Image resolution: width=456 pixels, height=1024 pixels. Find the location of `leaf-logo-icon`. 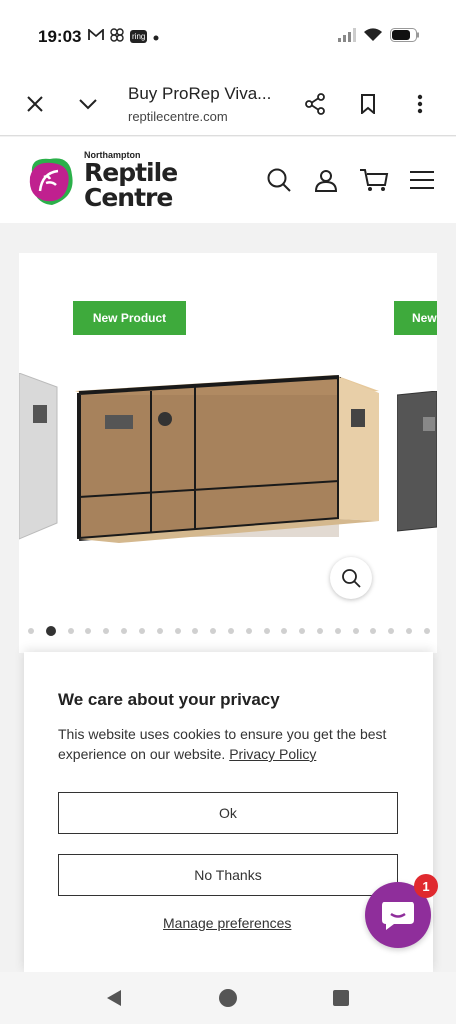

leaf-logo-icon is located at coordinates (51, 181).